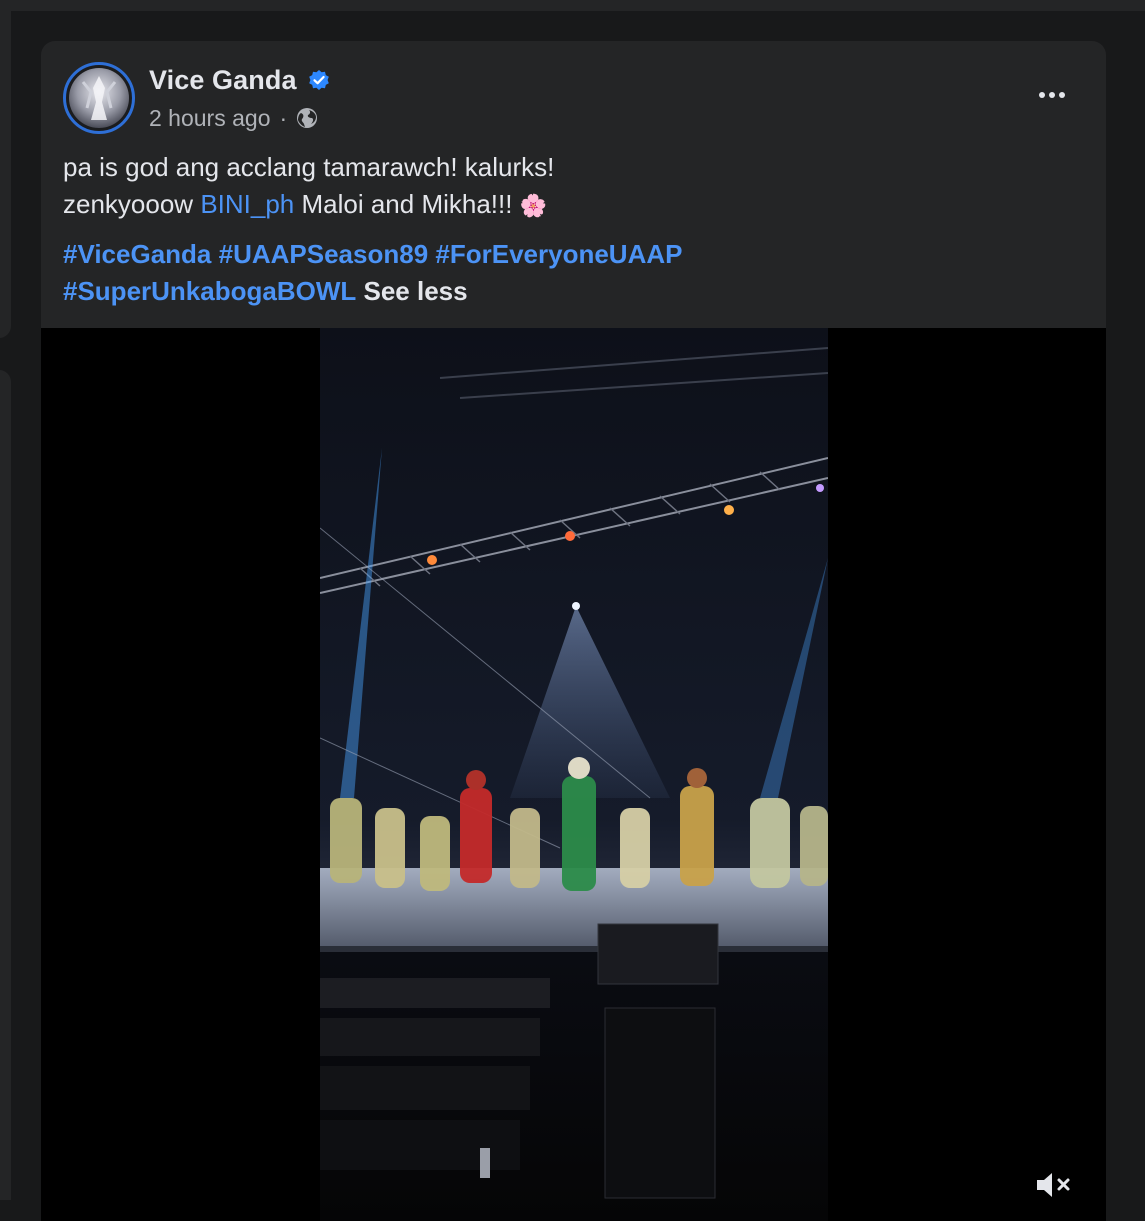  I want to click on post-timestamp: 2 hours ago, so click(209, 118).